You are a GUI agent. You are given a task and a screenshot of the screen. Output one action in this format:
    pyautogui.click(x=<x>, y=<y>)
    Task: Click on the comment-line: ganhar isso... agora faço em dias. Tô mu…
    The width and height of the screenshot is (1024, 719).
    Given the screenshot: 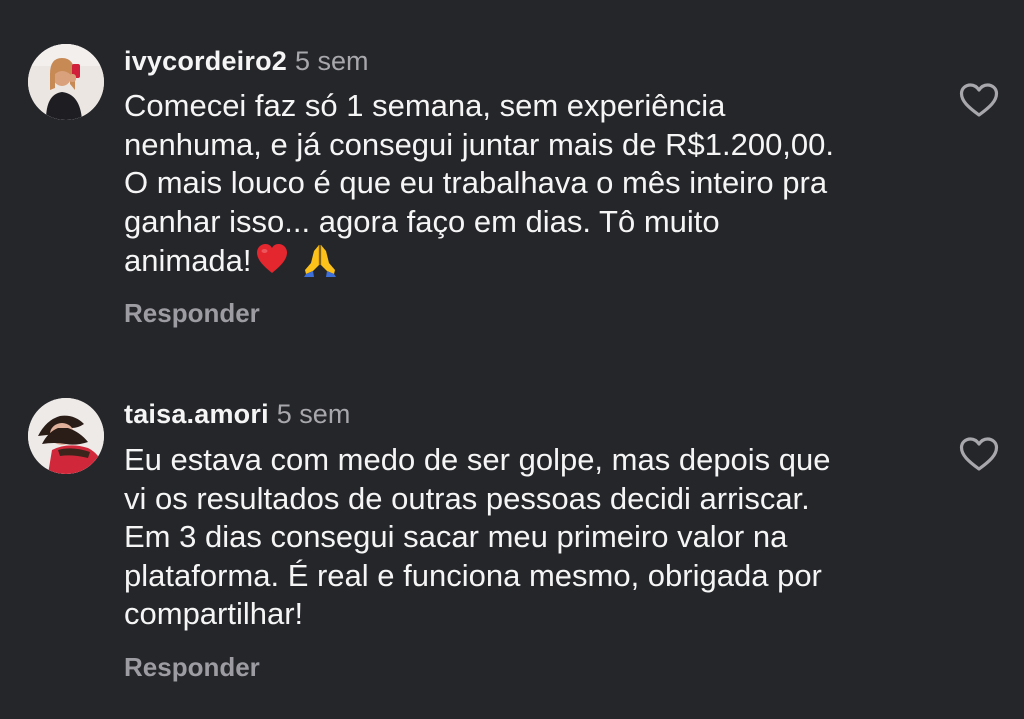 What is the action you would take?
    pyautogui.click(x=422, y=221)
    